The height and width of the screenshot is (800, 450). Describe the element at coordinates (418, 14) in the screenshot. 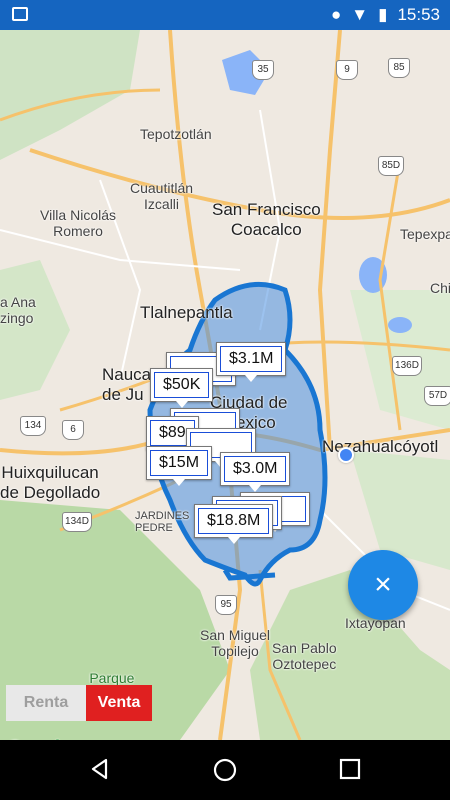

I see `status-time: 15:53` at that location.